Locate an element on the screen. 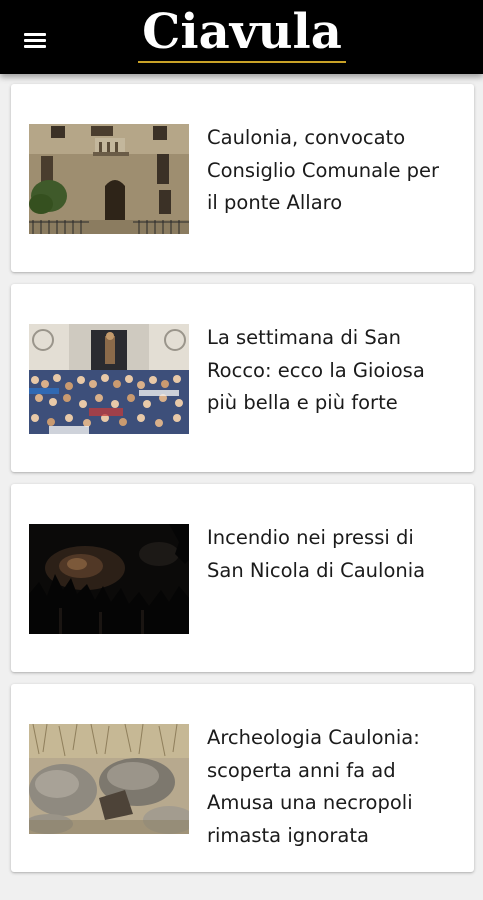  site-logo: Ciavula is located at coordinates (242, 34).